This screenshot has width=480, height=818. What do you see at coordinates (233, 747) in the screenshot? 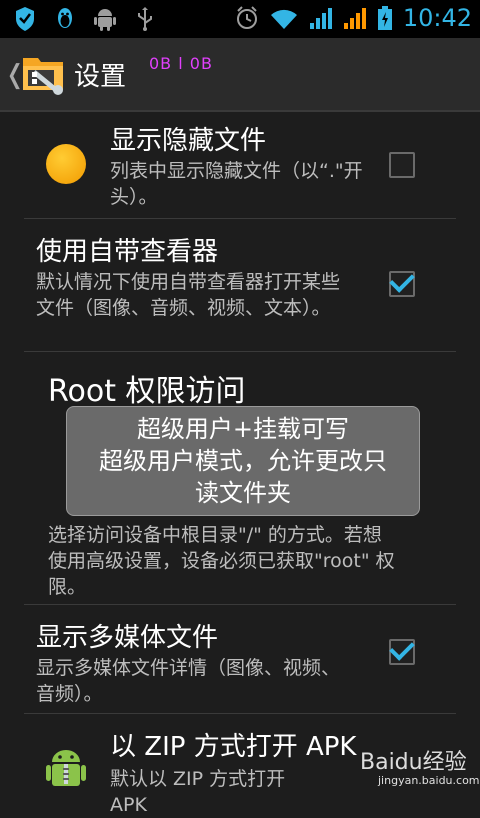
I see `pref-title: 以 ZIP 方式打开 APK` at bounding box center [233, 747].